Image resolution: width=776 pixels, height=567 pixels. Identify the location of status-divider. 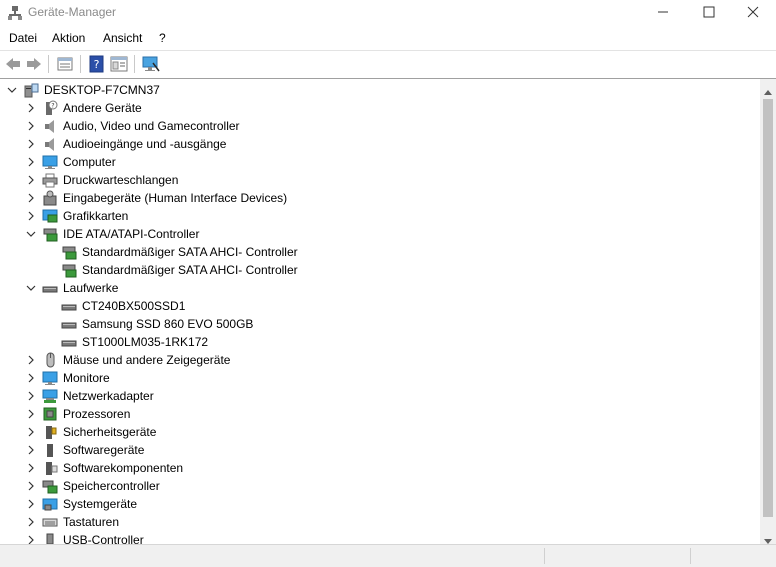
(544, 556).